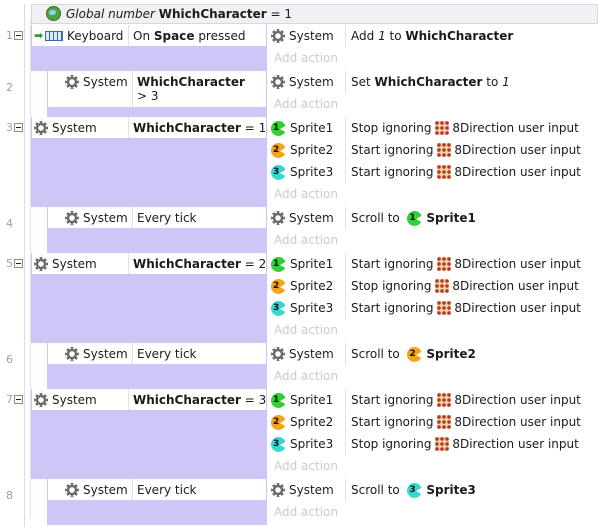 The width and height of the screenshot is (598, 527). What do you see at coordinates (255, 264) in the screenshot?
I see `condition-suffix: = 2` at bounding box center [255, 264].